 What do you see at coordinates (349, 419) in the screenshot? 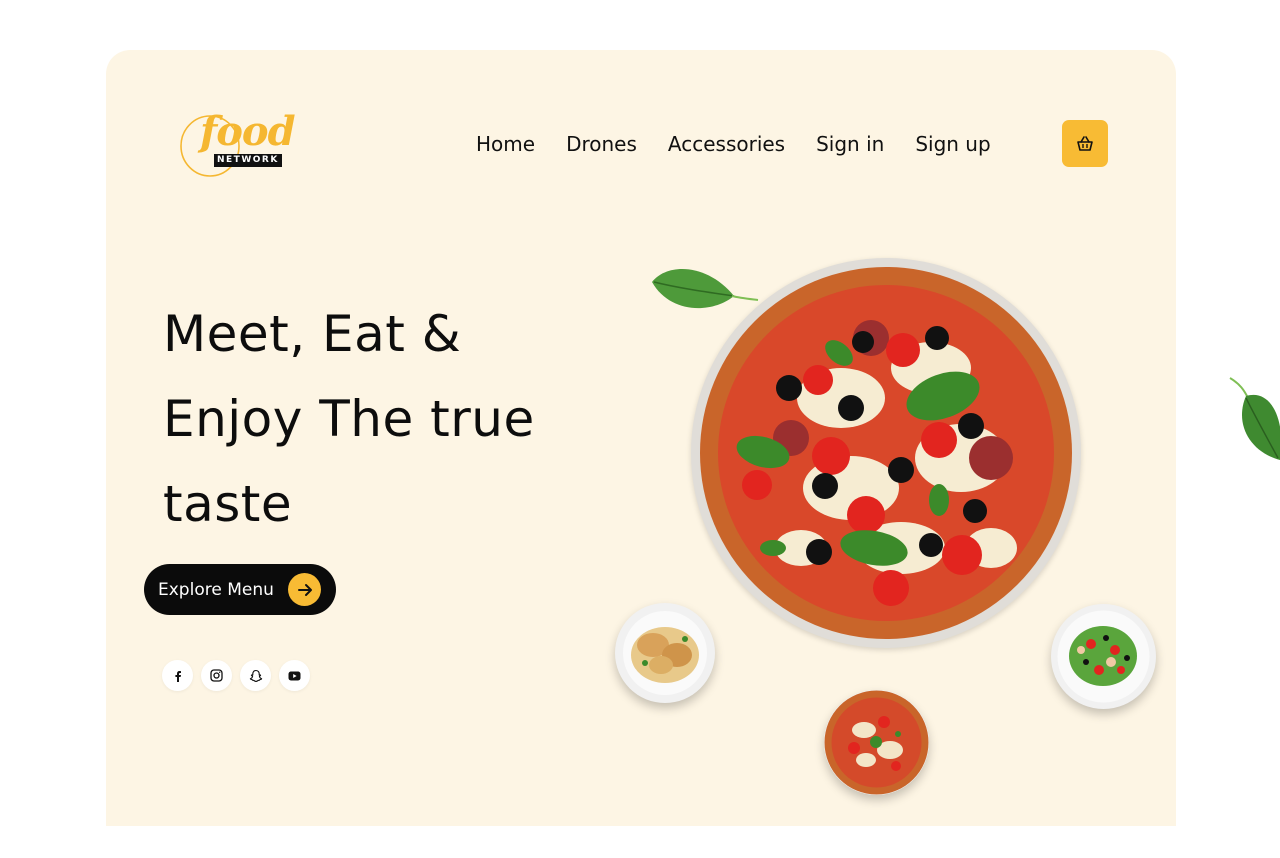
I see `hero-line-2: Enjoy The true` at bounding box center [349, 419].